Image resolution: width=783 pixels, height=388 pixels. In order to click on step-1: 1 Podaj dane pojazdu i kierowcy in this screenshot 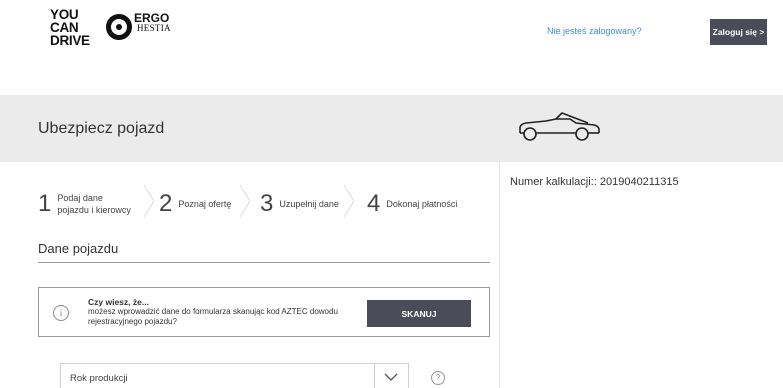, I will do `click(84, 204)`.